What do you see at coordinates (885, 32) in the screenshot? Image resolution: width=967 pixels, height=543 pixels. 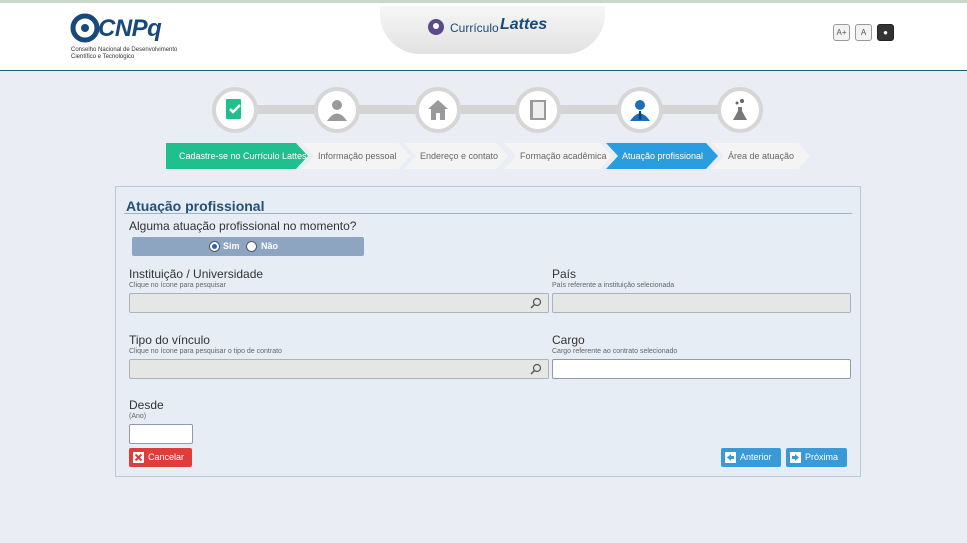 I see `contrast-button: ●` at bounding box center [885, 32].